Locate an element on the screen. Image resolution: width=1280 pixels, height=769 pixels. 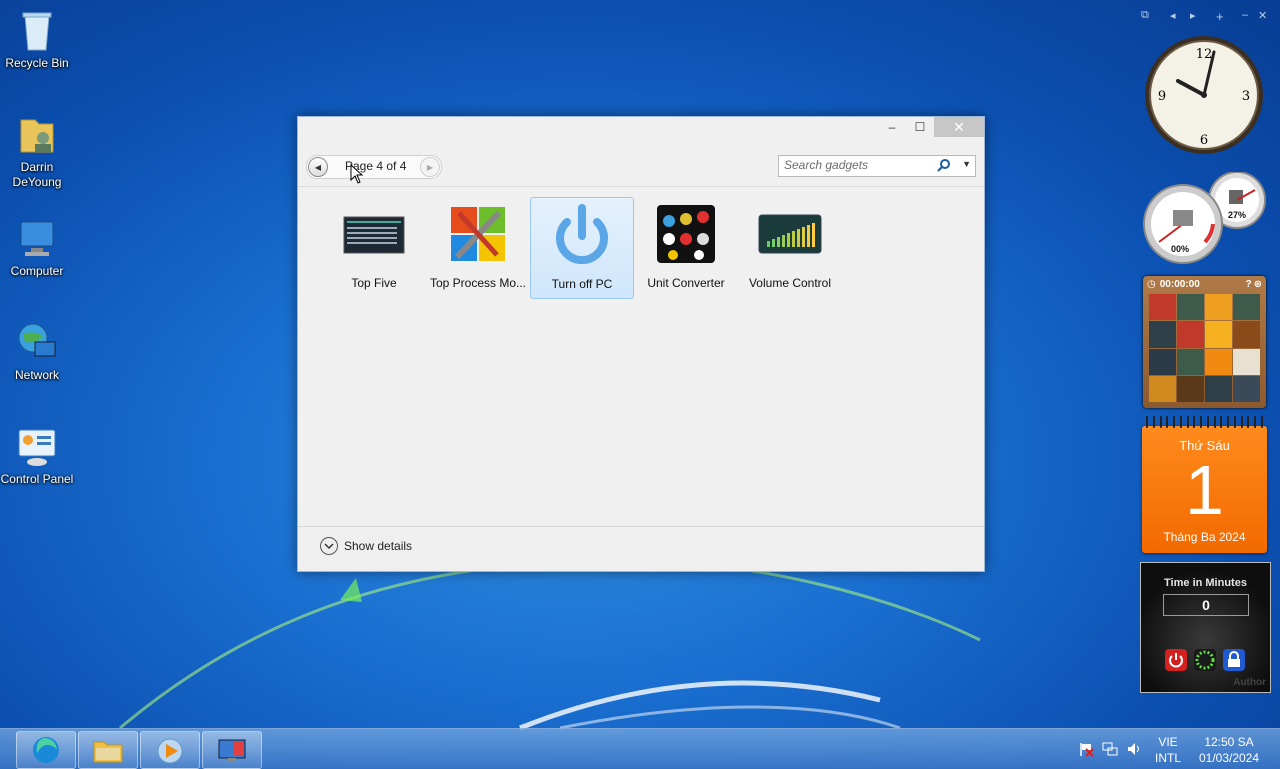
gadget-tile-unit-converter: Unit Converter is located at coordinates (686, 247).